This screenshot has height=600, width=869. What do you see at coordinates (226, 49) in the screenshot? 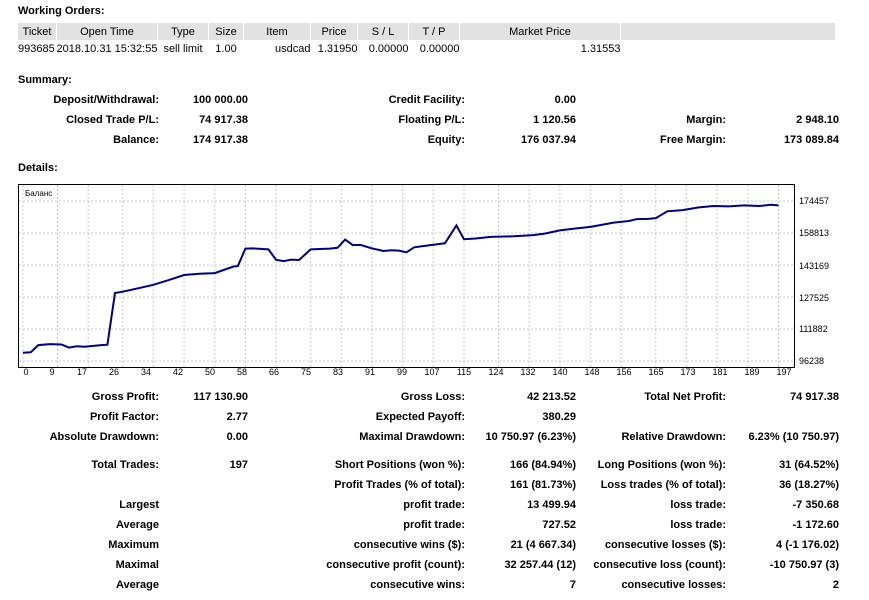
I see `cell-size: 1.00` at bounding box center [226, 49].